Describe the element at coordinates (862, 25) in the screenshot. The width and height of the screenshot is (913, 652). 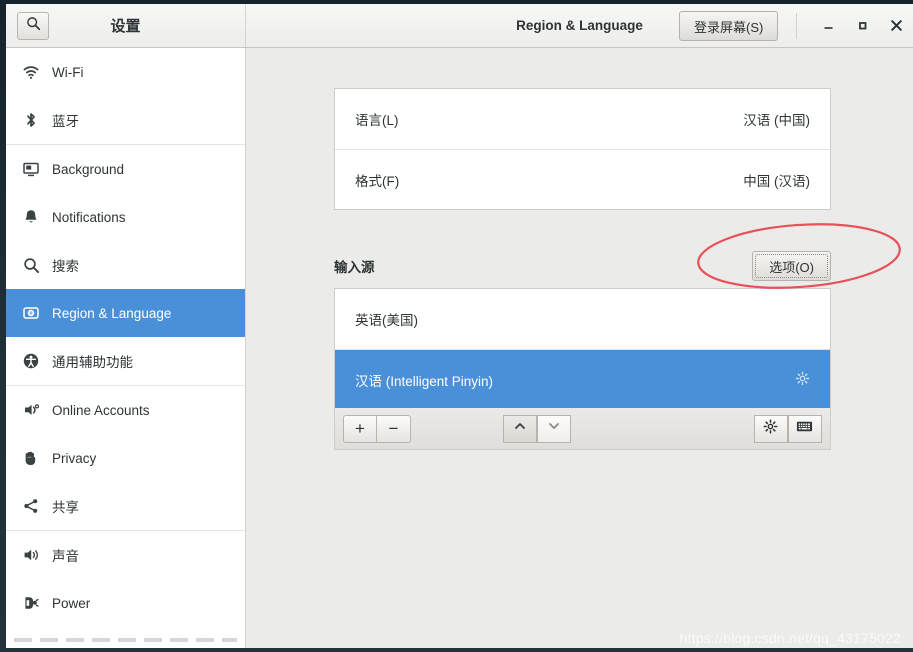
I see `maximize-button` at that location.